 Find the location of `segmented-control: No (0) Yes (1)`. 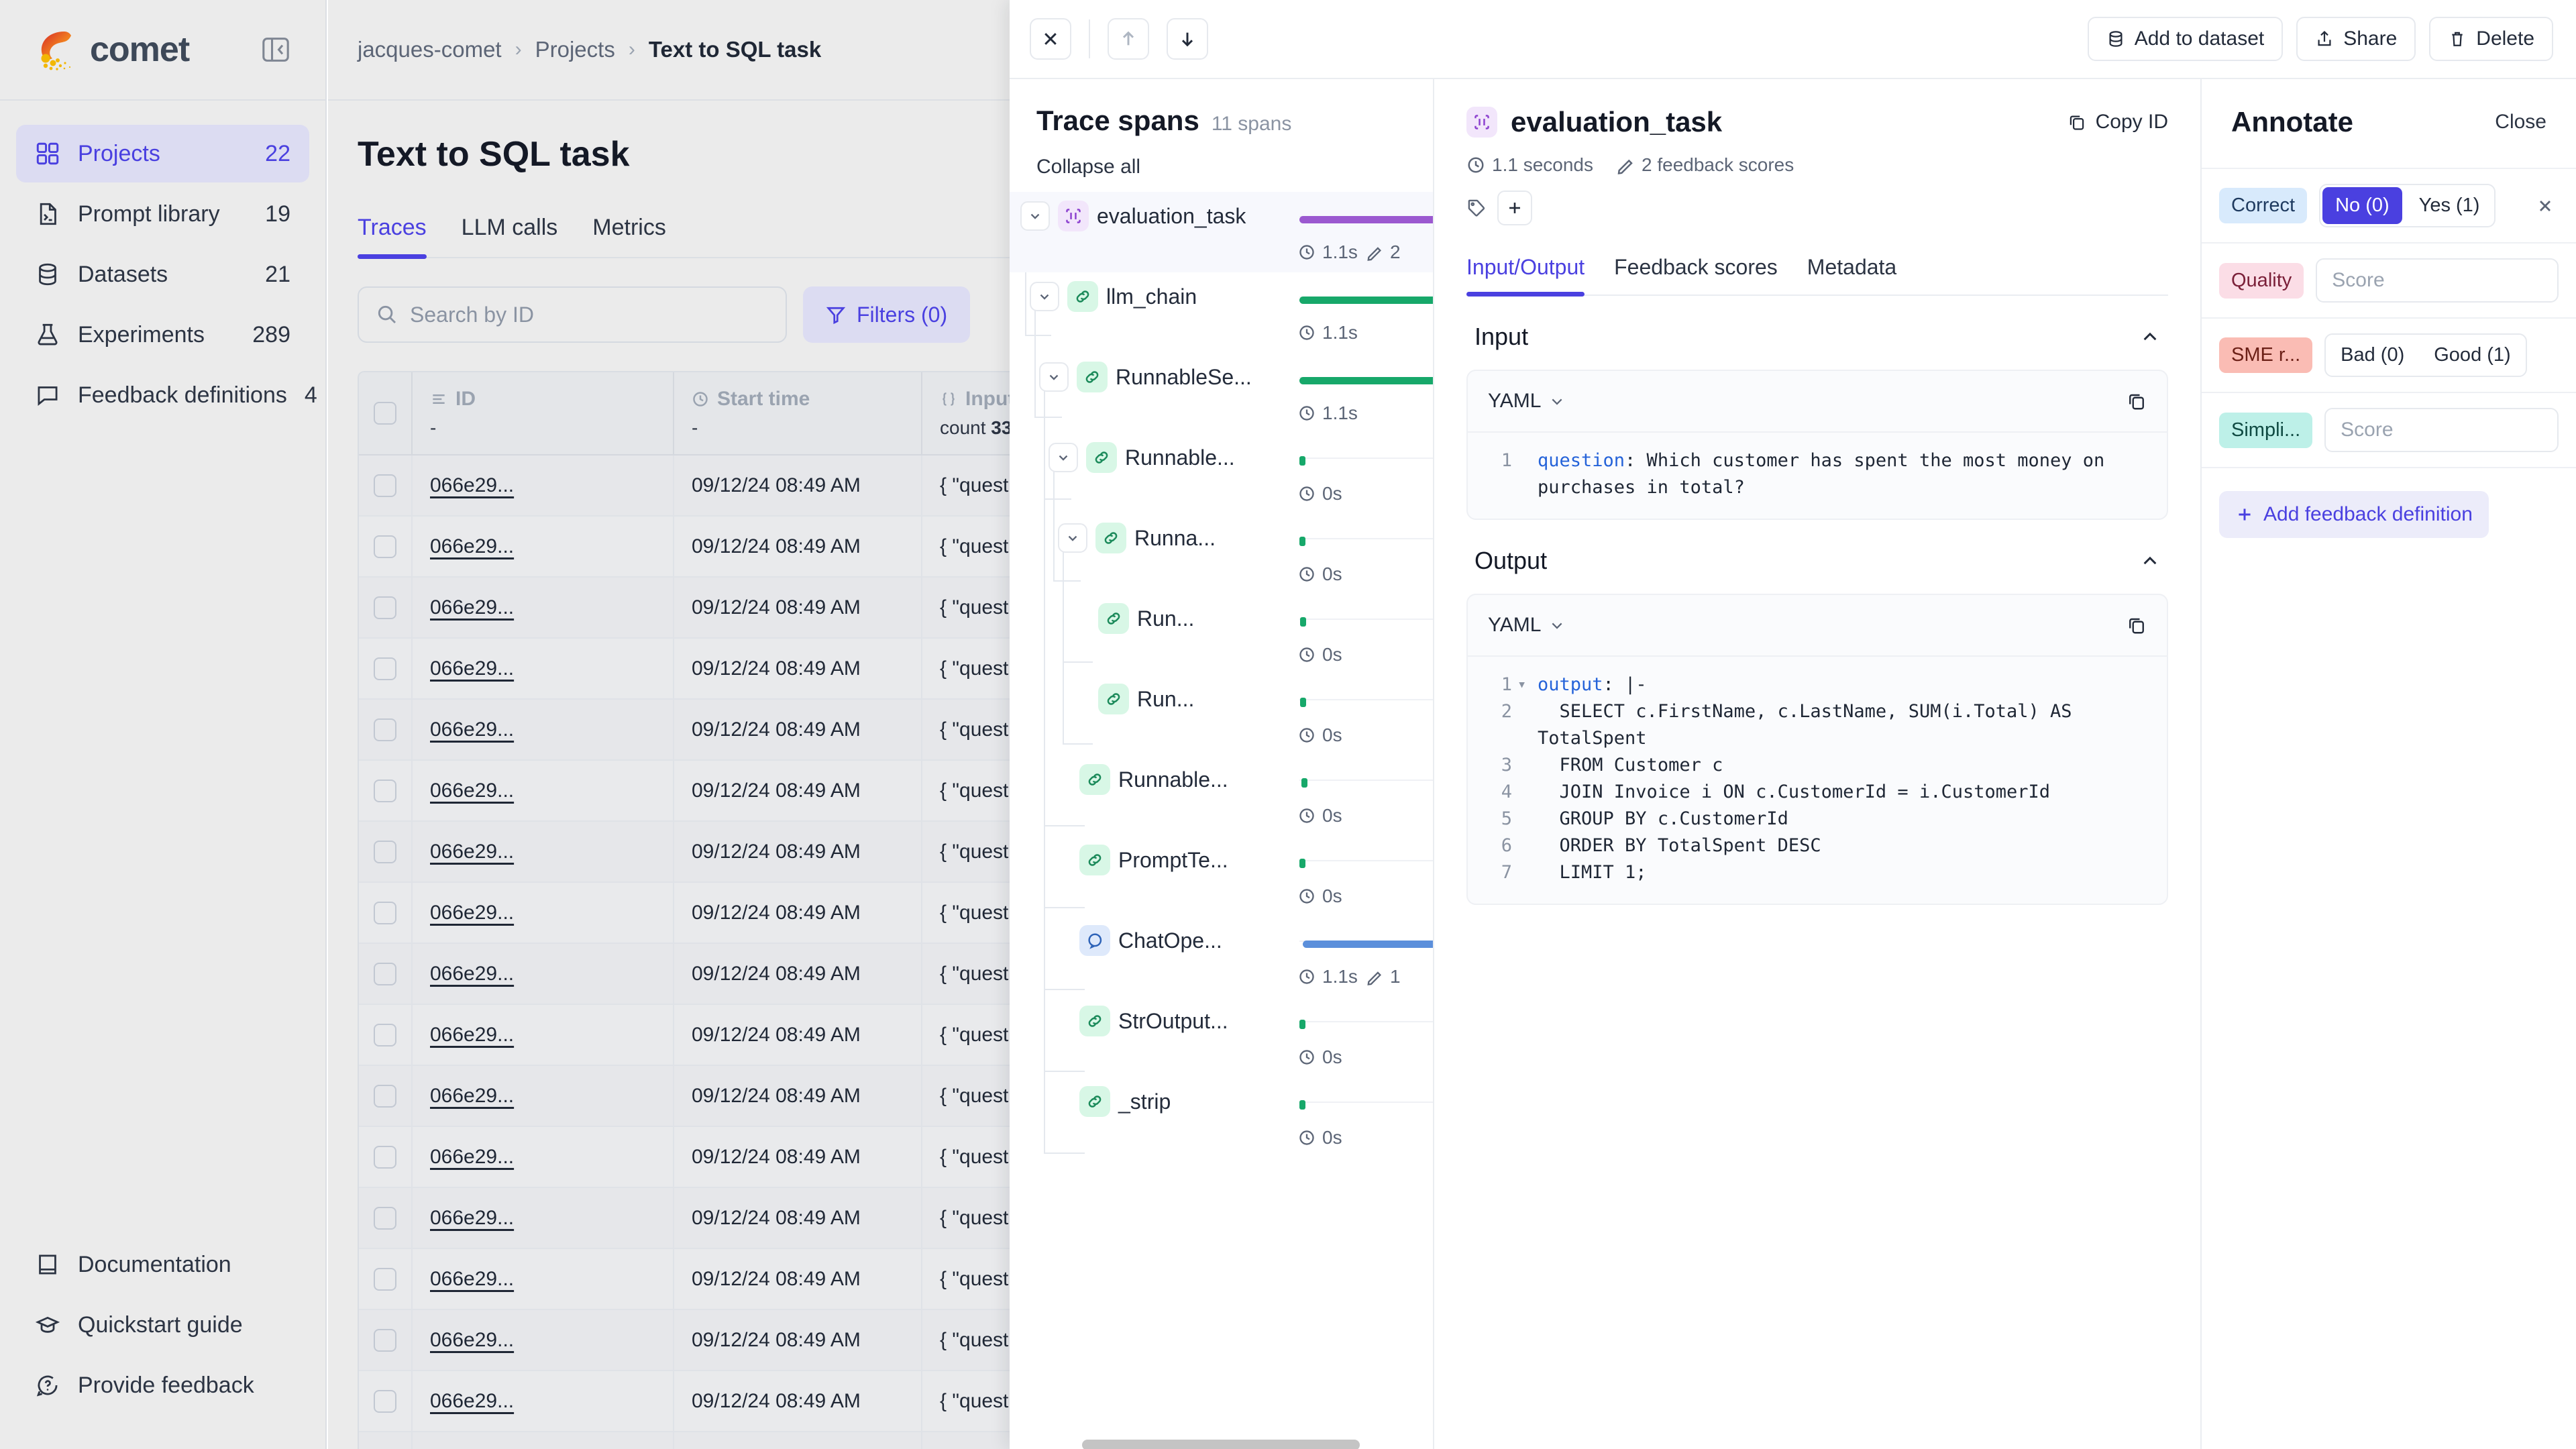

segmented-control: No (0) Yes (1) is located at coordinates (2407, 205).